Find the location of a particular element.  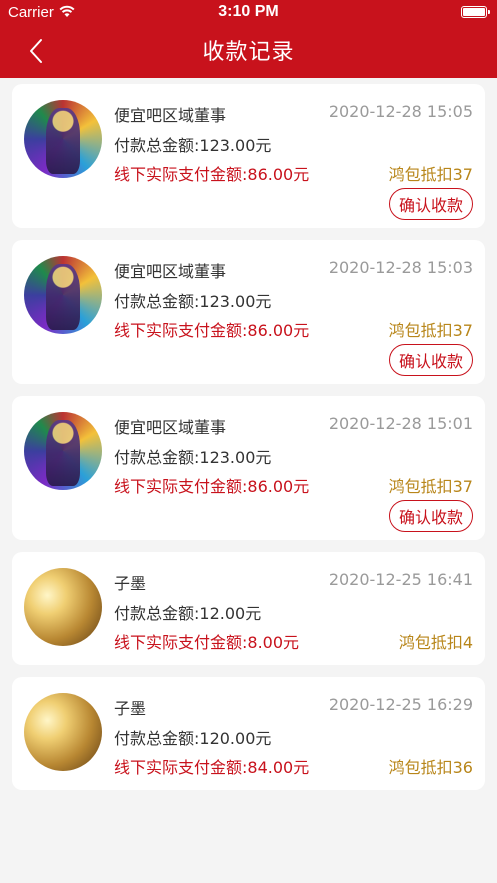

battery-icon is located at coordinates (475, 12).